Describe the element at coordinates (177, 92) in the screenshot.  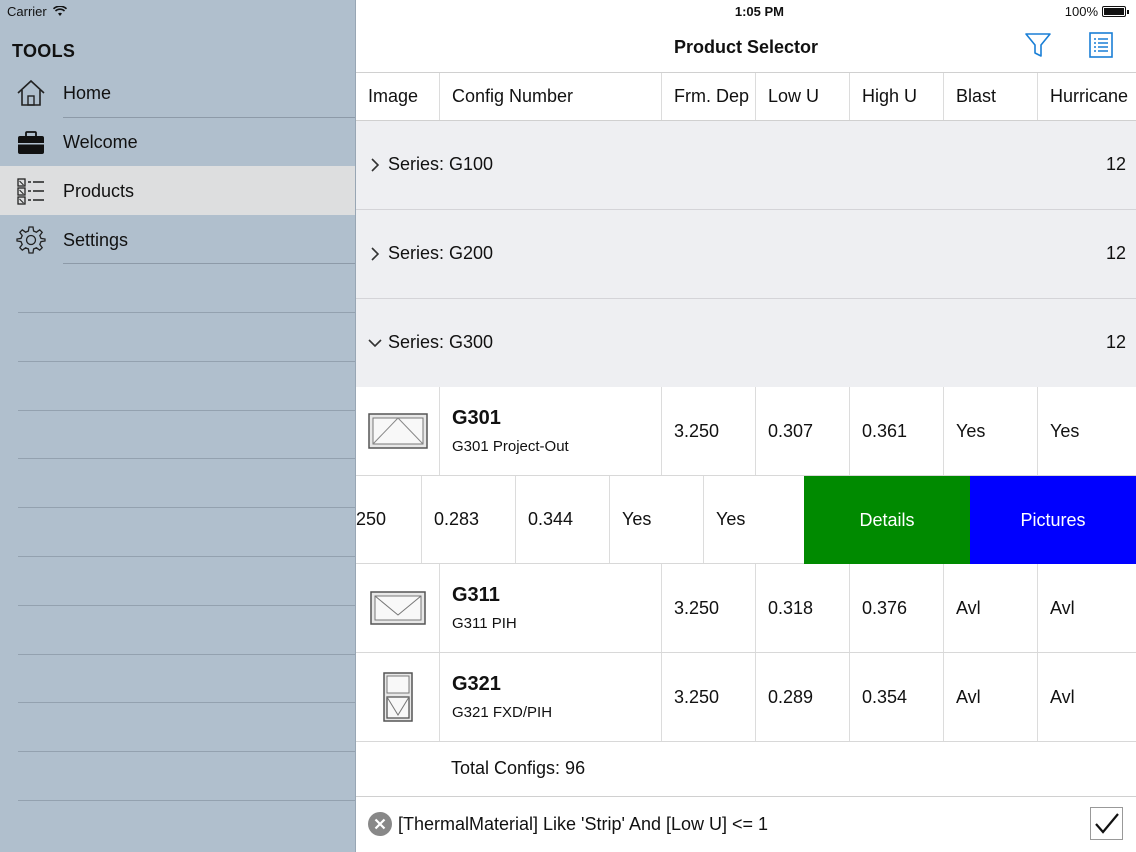
I see `sidebar-item-home: Home` at that location.